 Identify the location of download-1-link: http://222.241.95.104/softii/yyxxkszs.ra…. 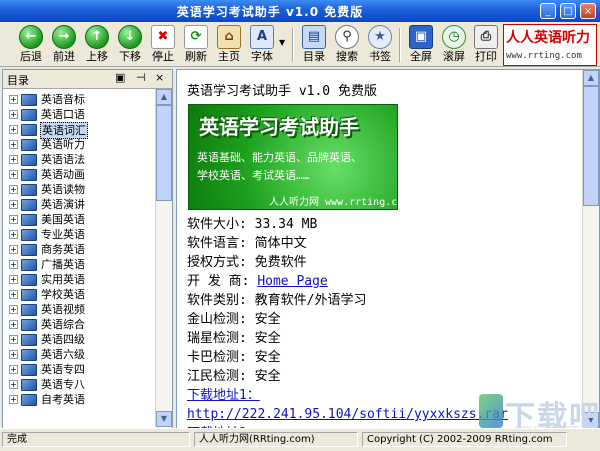
(347, 414).